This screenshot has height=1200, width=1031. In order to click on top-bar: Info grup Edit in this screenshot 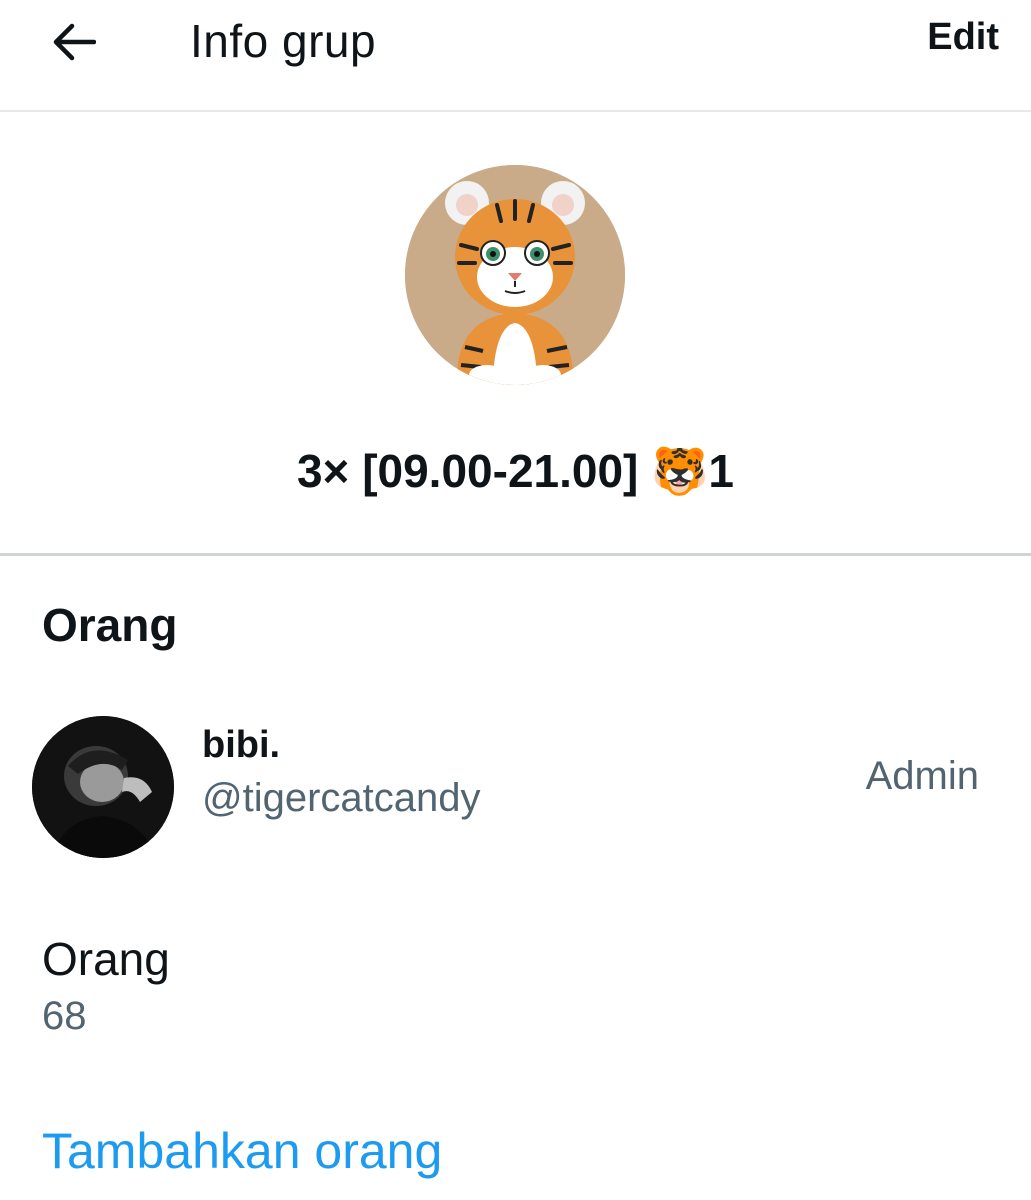, I will do `click(515, 56)`.